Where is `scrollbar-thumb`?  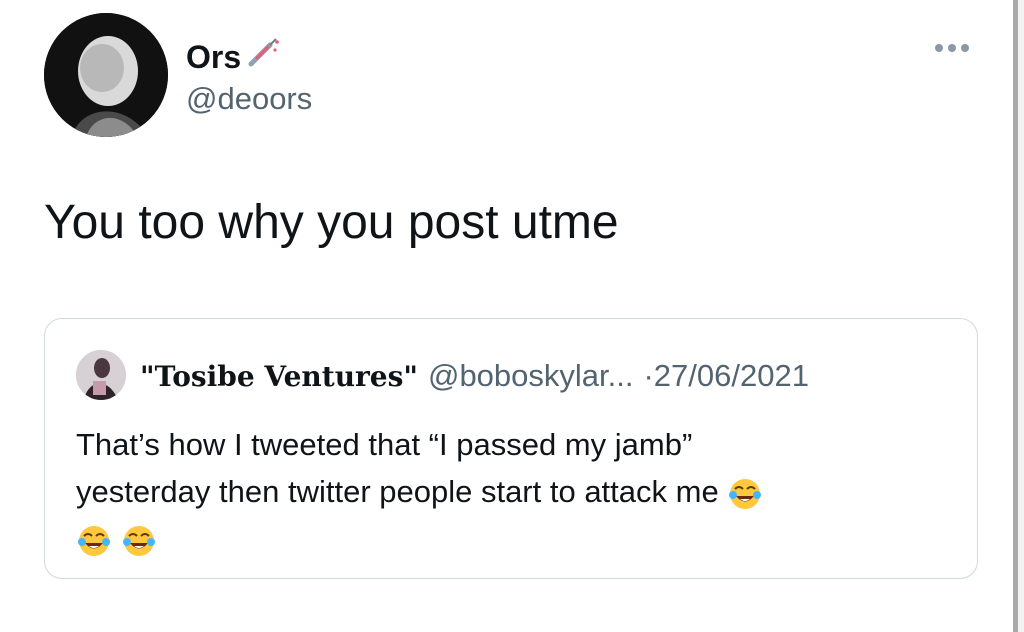 scrollbar-thumb is located at coordinates (1015, 316).